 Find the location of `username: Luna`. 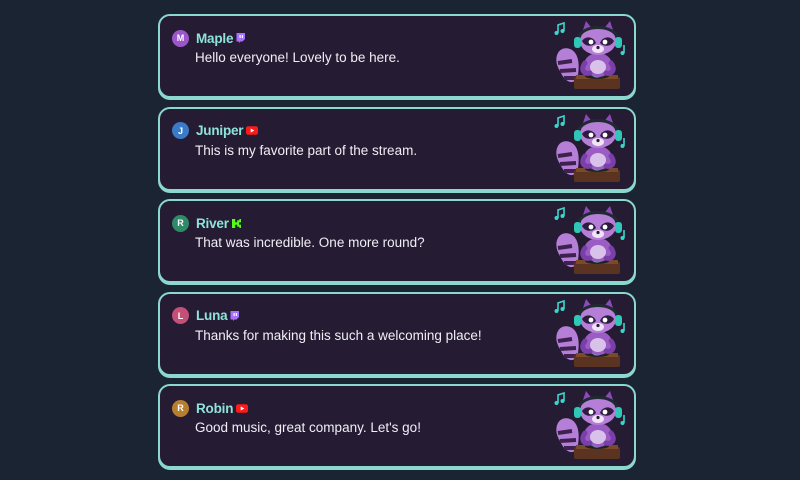

username: Luna is located at coordinates (212, 315).